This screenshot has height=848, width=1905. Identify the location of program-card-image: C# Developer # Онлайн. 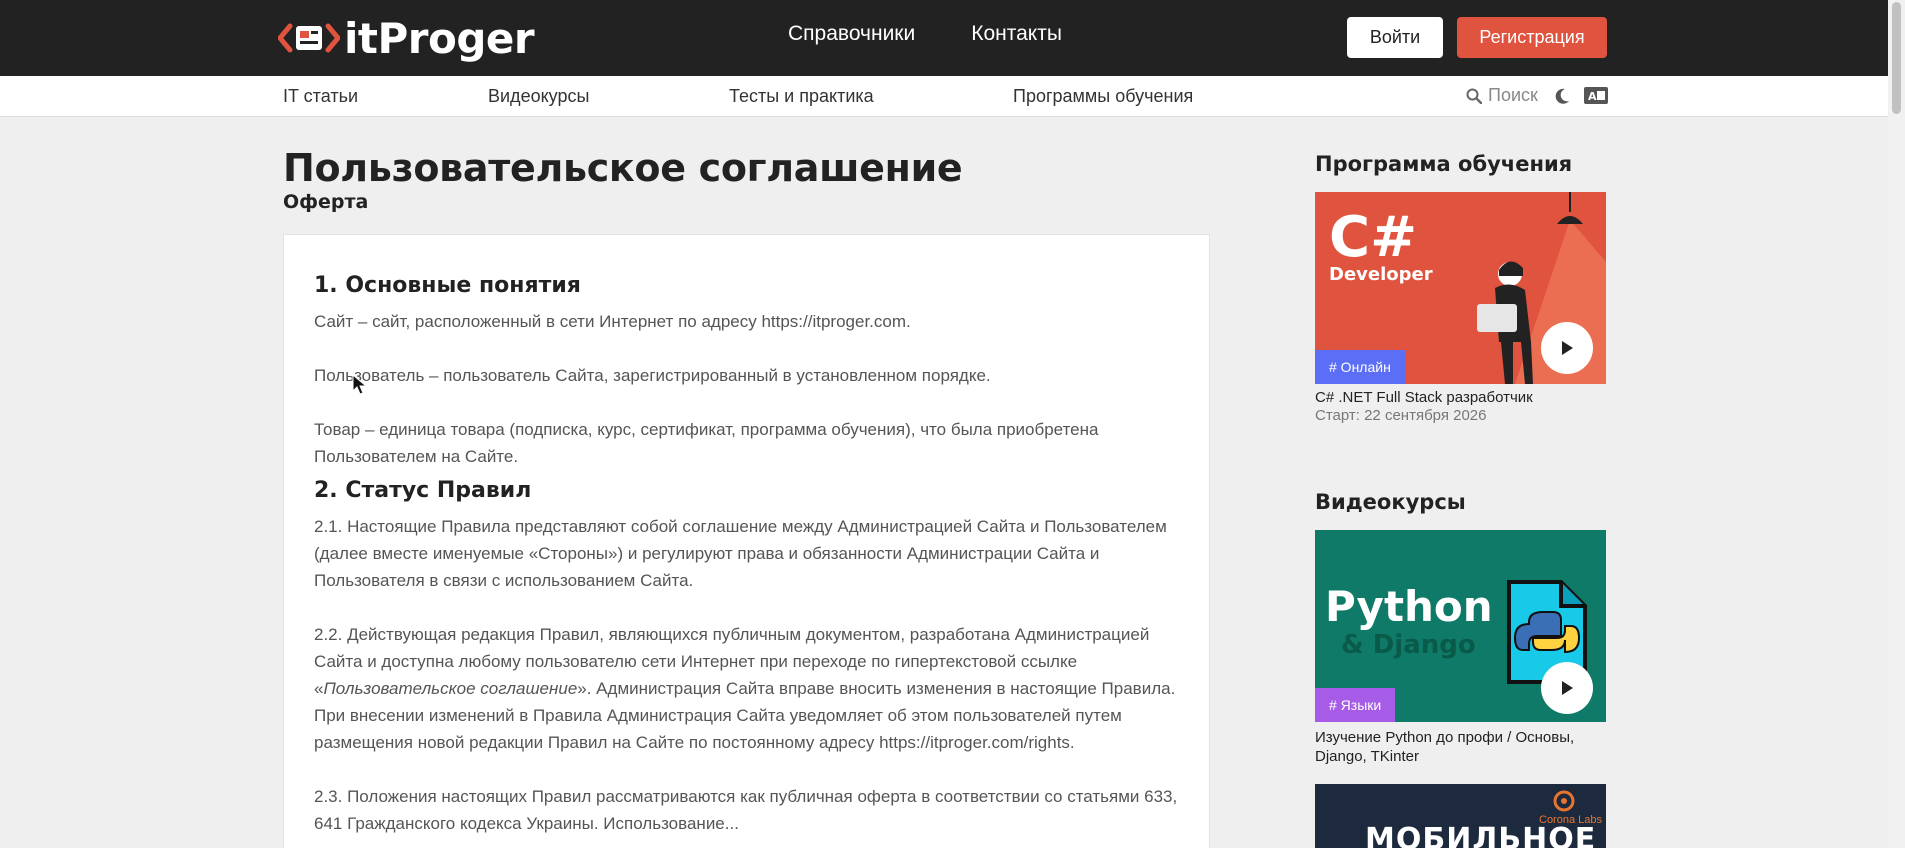
(1460, 288).